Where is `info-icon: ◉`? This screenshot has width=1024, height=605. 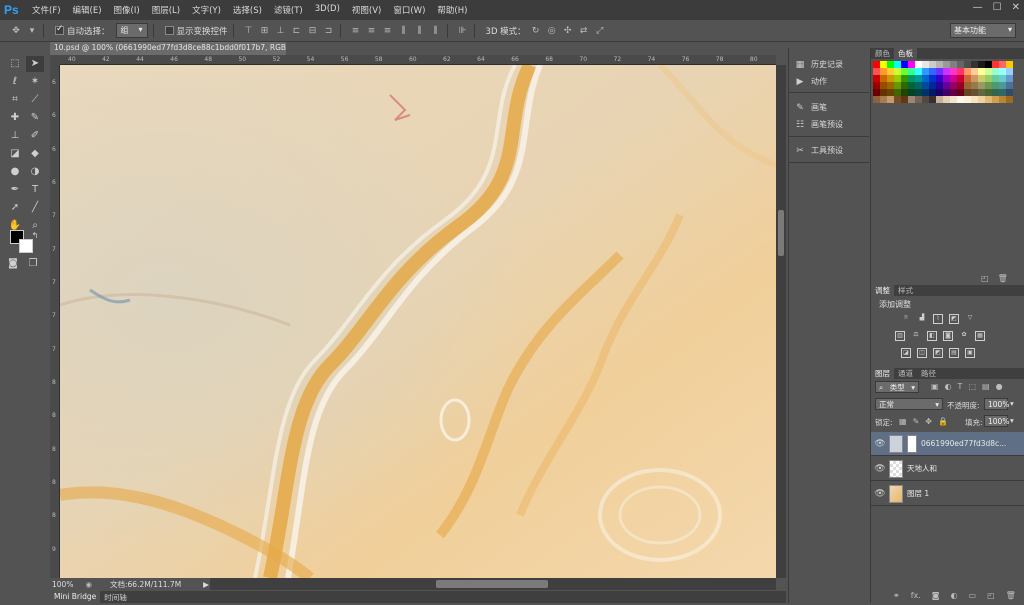 info-icon: ◉ is located at coordinates (88, 584).